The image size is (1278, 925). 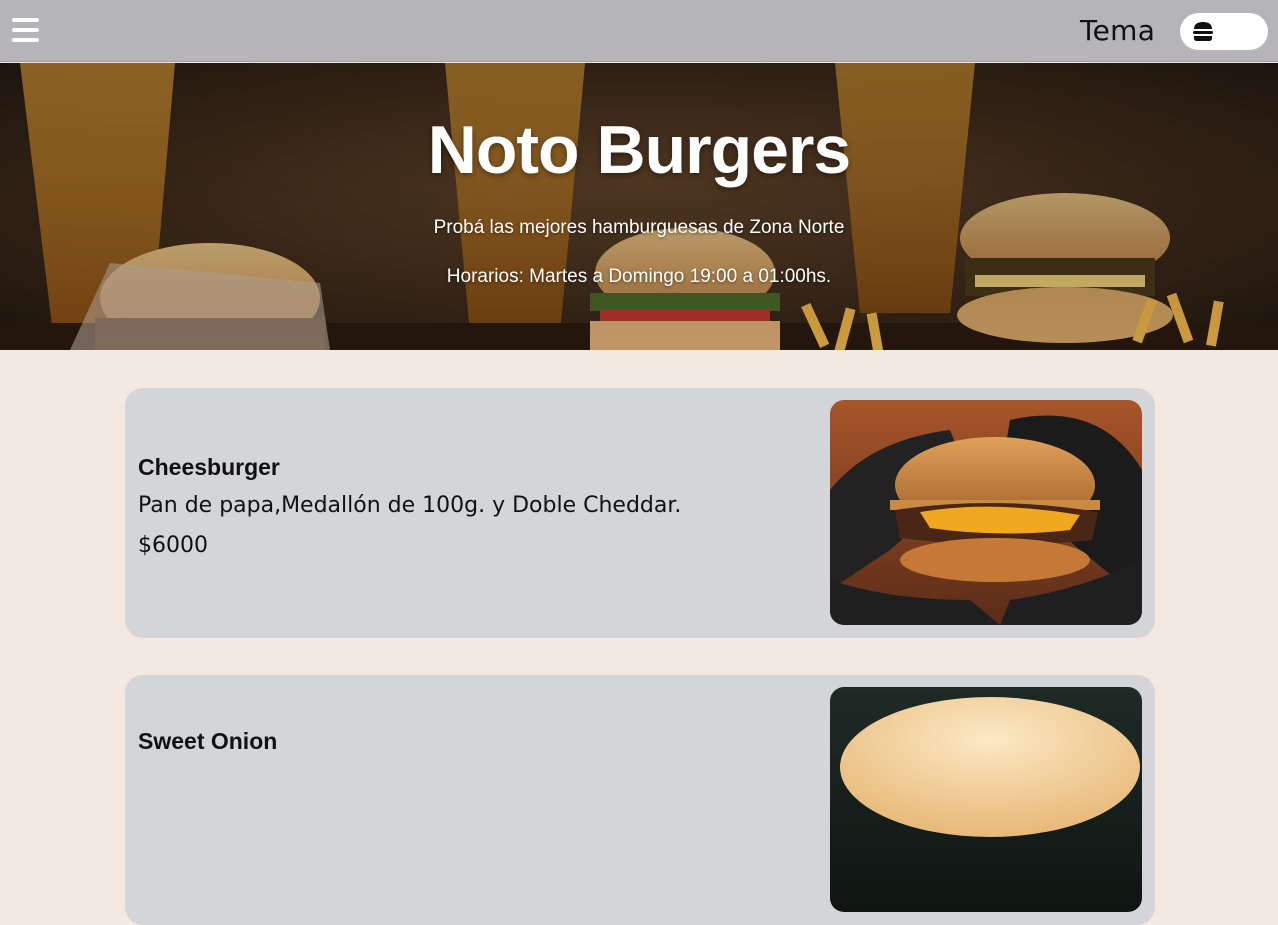 I want to click on menu-item-name: Cheesburger, so click(x=209, y=467).